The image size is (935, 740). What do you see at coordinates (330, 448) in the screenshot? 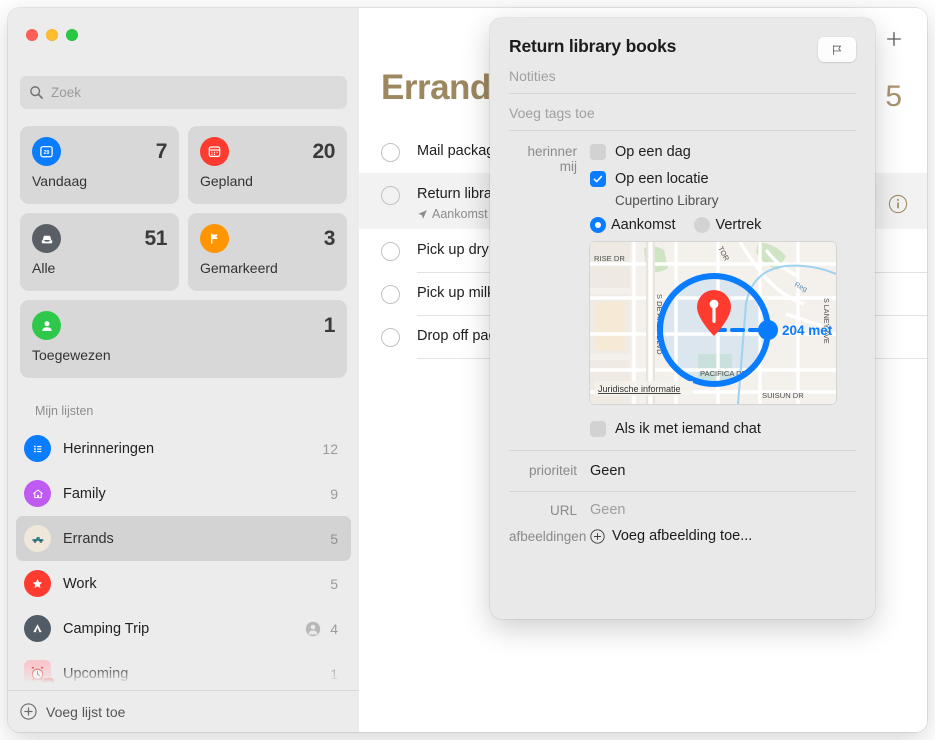
I see `sidebar-item-count: 12` at bounding box center [330, 448].